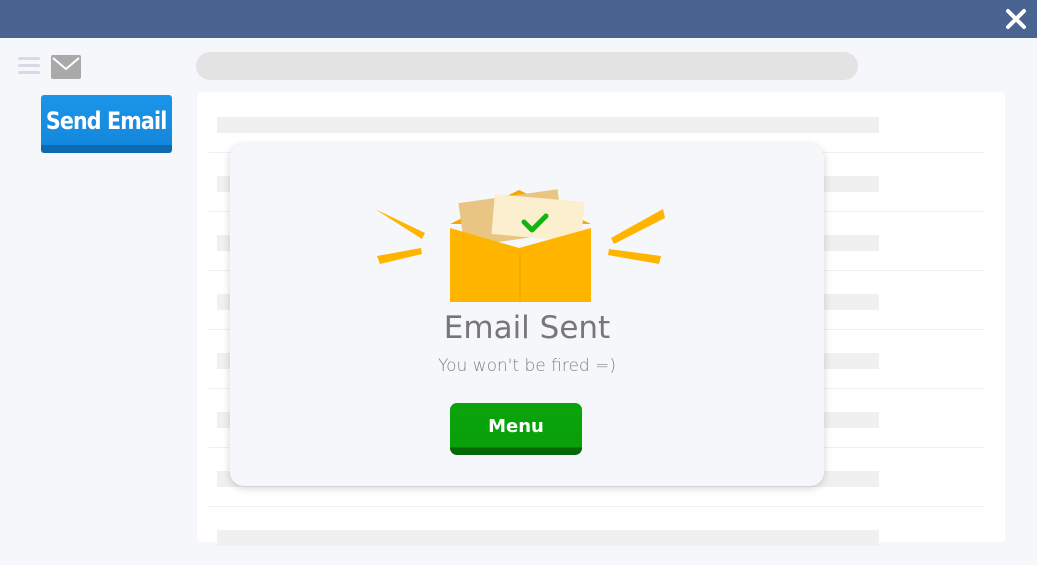 Image resolution: width=1037 pixels, height=565 pixels. I want to click on list-item, so click(596, 536).